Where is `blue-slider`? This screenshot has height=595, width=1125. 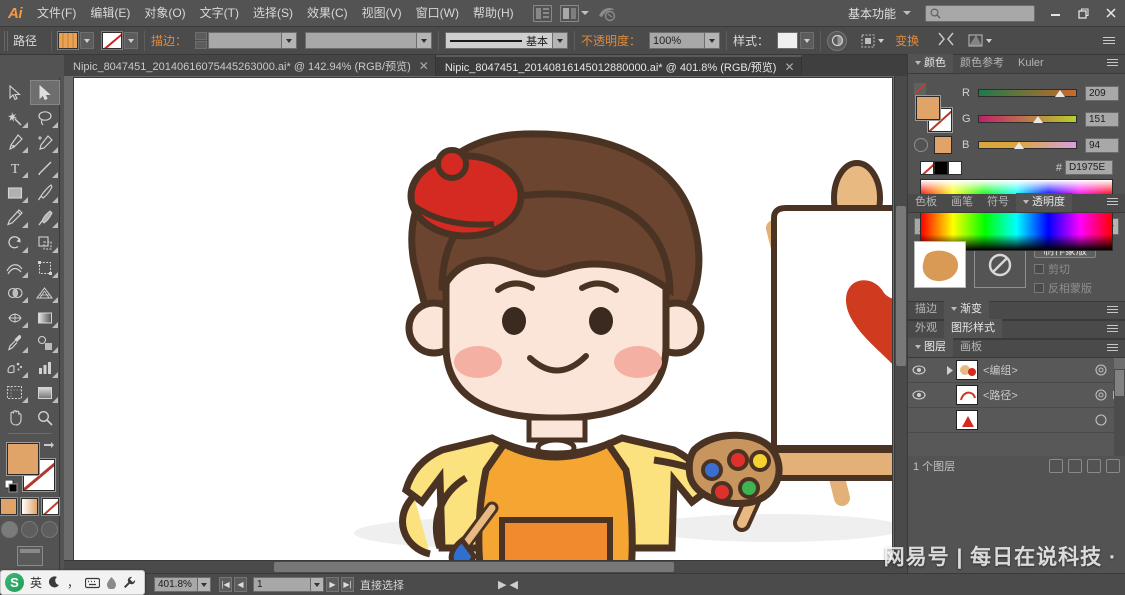 blue-slider is located at coordinates (1027, 145).